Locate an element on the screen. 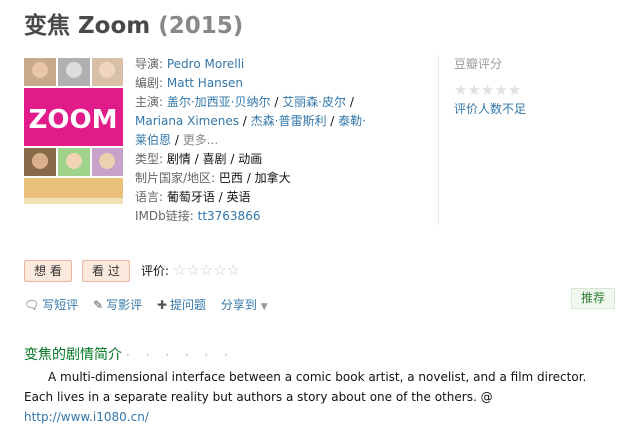  question-link: 提问题 is located at coordinates (188, 305).